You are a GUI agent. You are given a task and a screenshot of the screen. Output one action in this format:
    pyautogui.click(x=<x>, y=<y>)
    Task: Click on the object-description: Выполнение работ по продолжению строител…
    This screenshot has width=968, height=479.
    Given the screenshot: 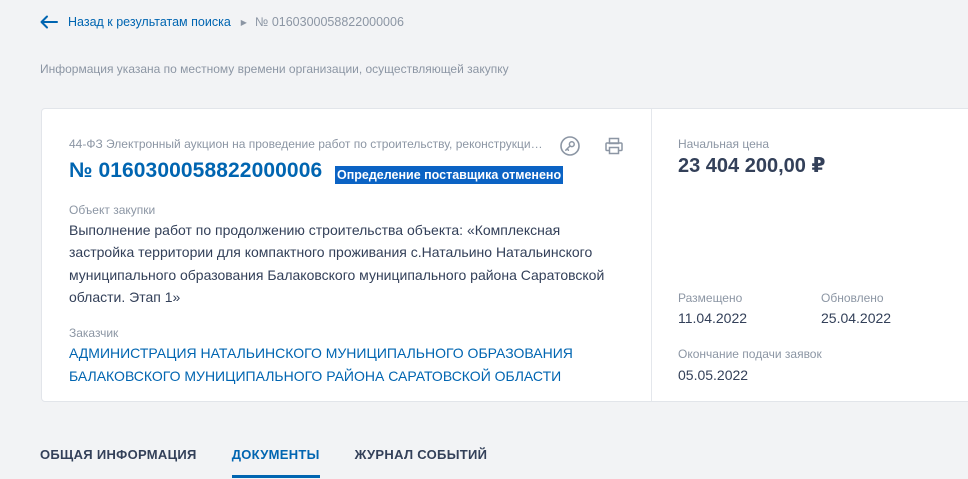 What is the action you would take?
    pyautogui.click(x=337, y=263)
    